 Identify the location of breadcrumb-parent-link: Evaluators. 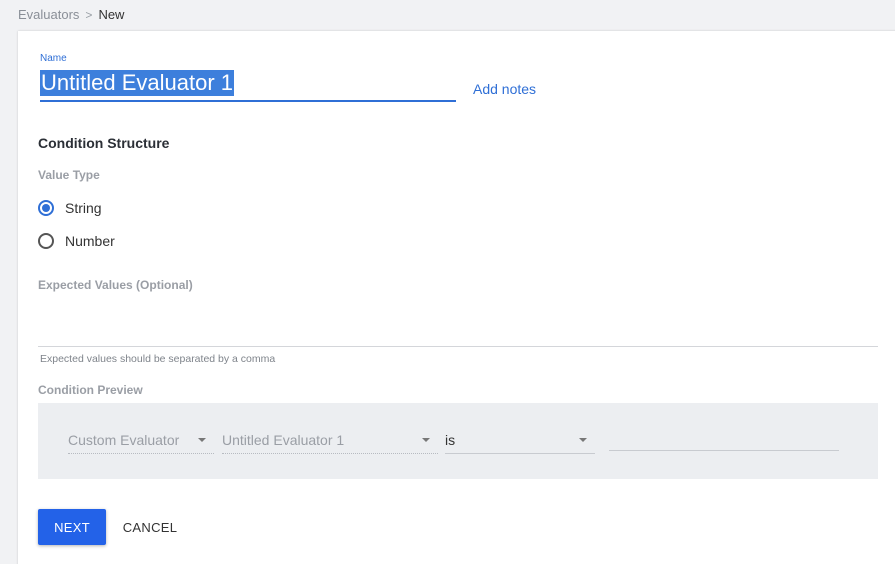
(48, 14).